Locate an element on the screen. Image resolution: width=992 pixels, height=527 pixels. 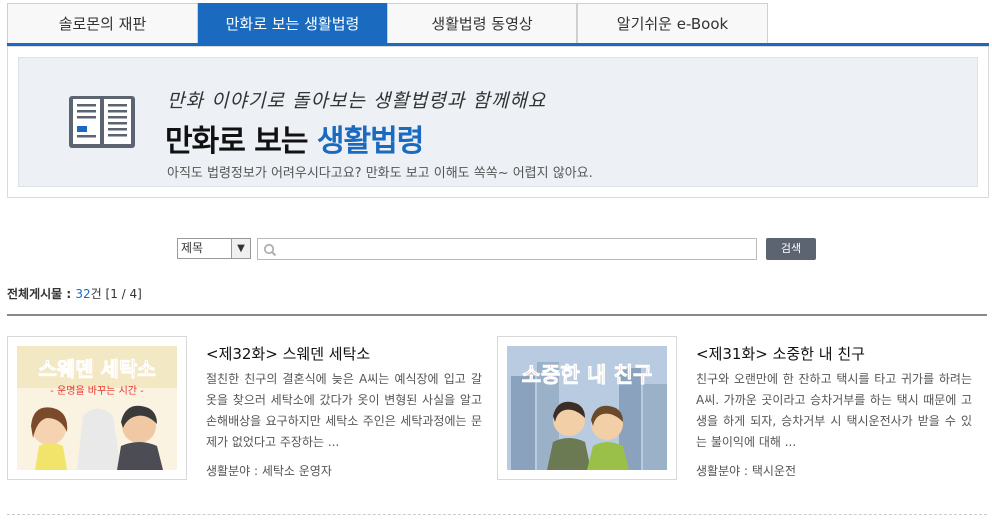
thumbnail-image: 스웨덴 세탁소 - 운명을 바꾸는 시간 - is located at coordinates (97, 408).